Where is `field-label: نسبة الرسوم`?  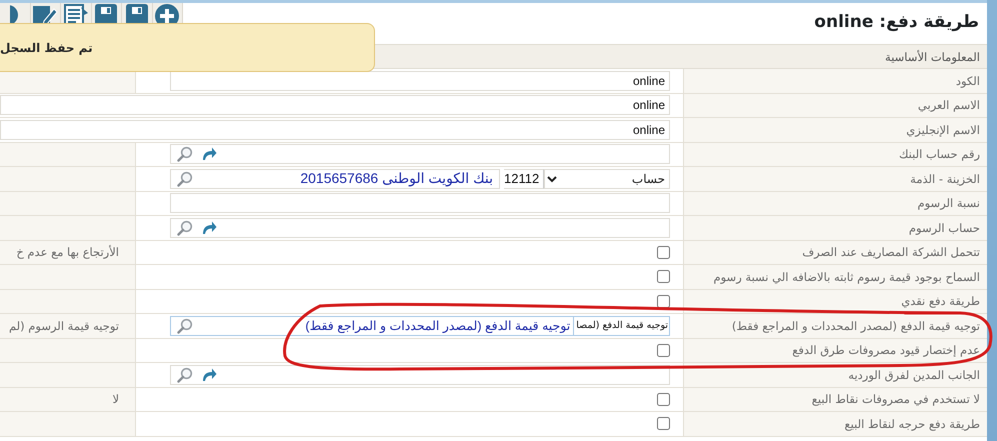
field-label: نسبة الرسوم is located at coordinates (835, 203).